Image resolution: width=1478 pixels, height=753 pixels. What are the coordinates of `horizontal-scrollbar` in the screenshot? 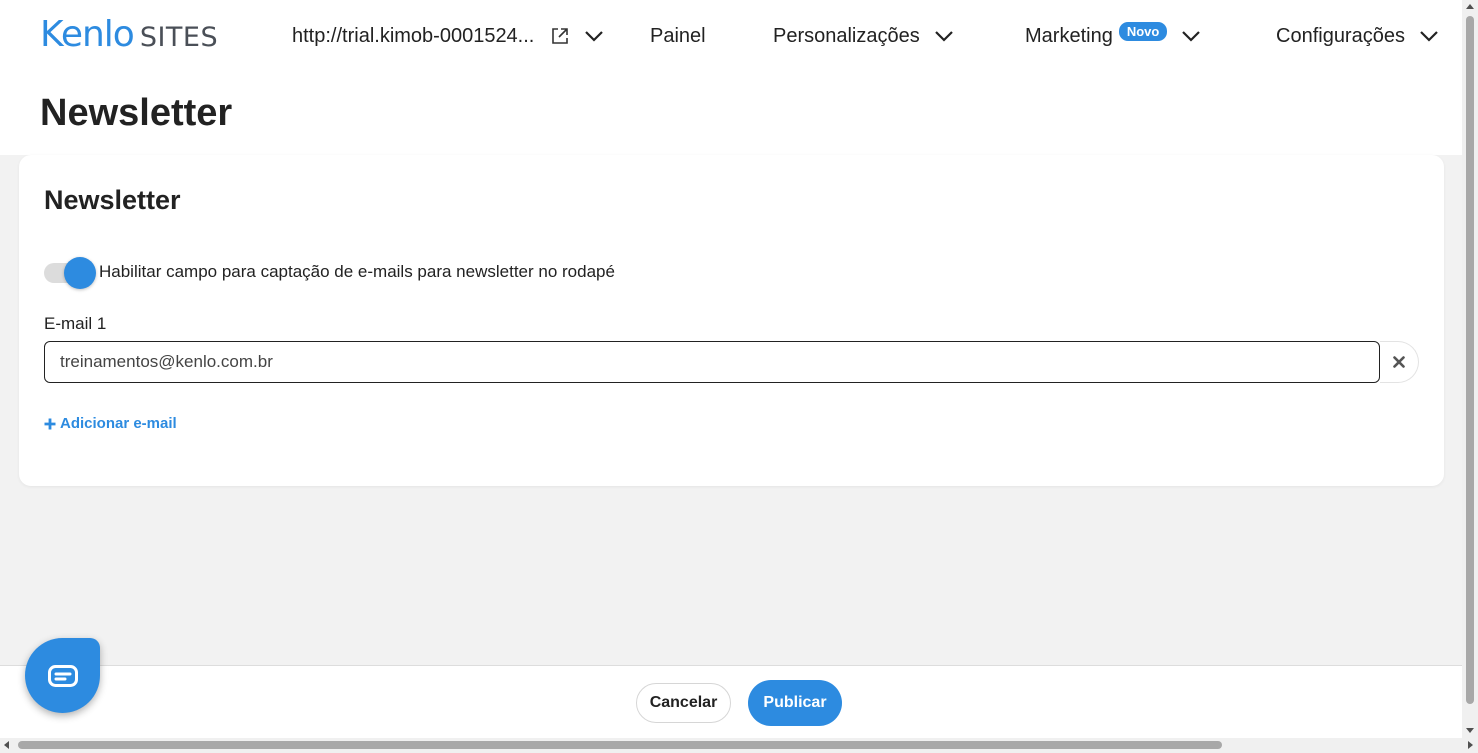 It's located at (739, 745).